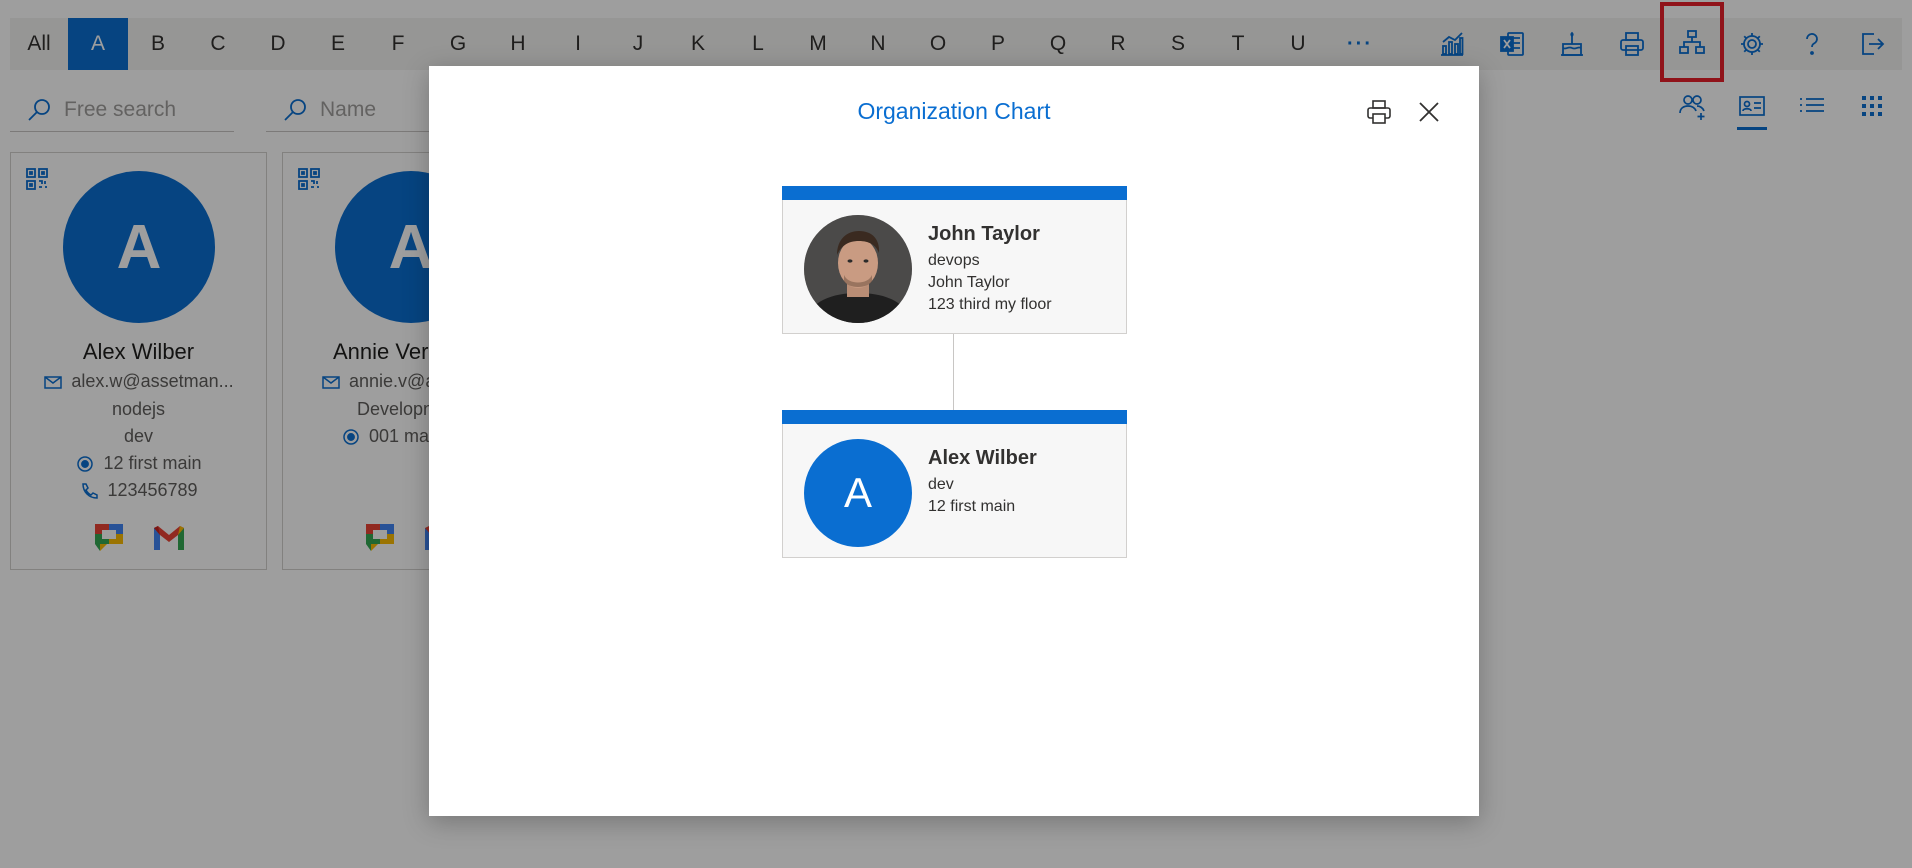  Describe the element at coordinates (990, 304) in the screenshot. I see `org-node-address: 123 third my floor` at that location.